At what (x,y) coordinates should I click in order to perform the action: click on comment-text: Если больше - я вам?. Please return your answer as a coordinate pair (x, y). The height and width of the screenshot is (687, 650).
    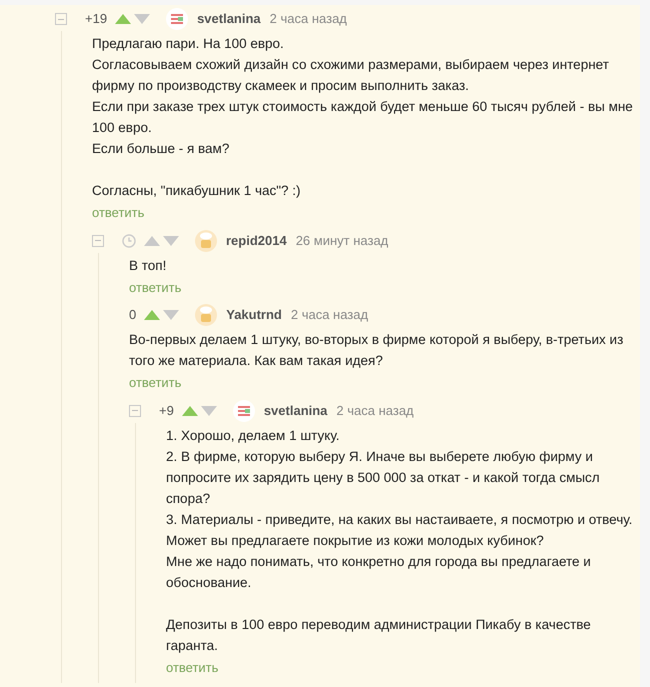
    Looking at the image, I should click on (161, 149).